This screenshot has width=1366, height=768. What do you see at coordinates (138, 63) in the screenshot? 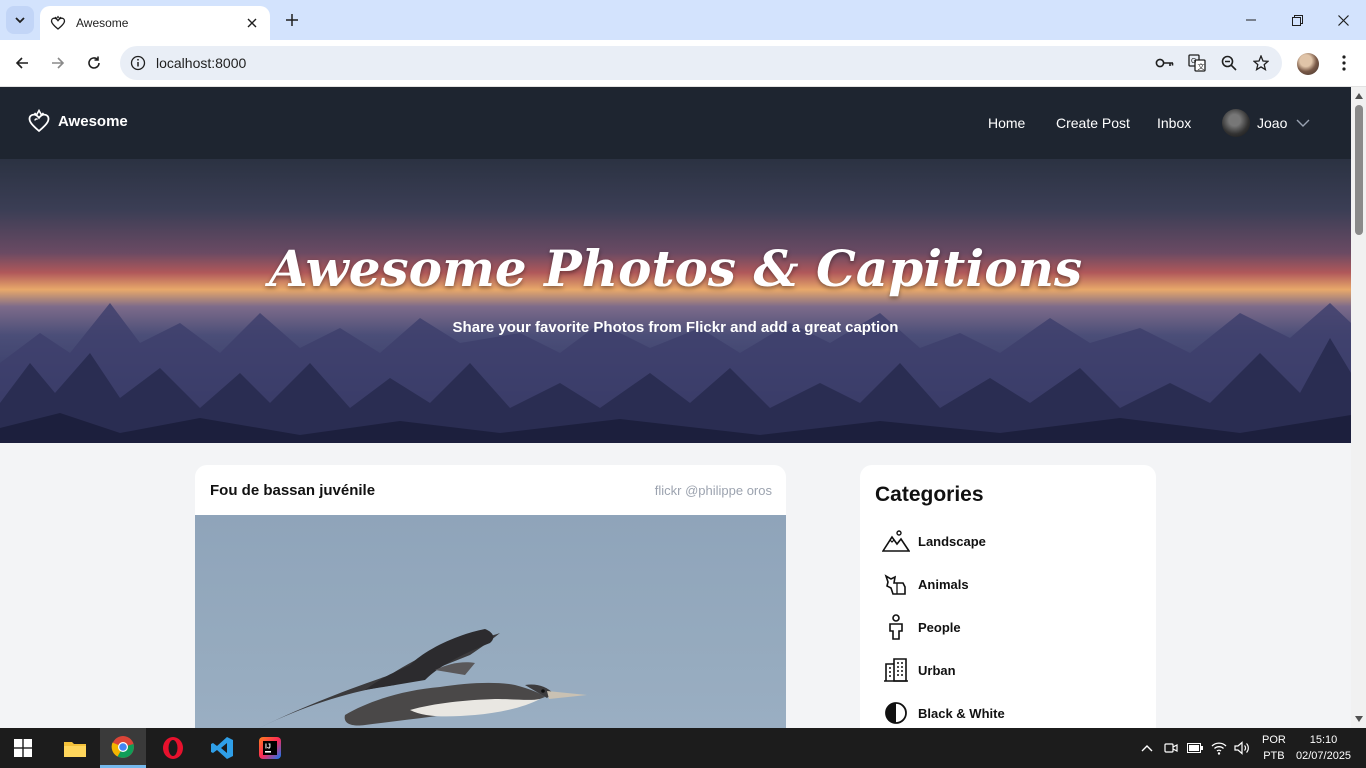
I see `site-info-icon` at bounding box center [138, 63].